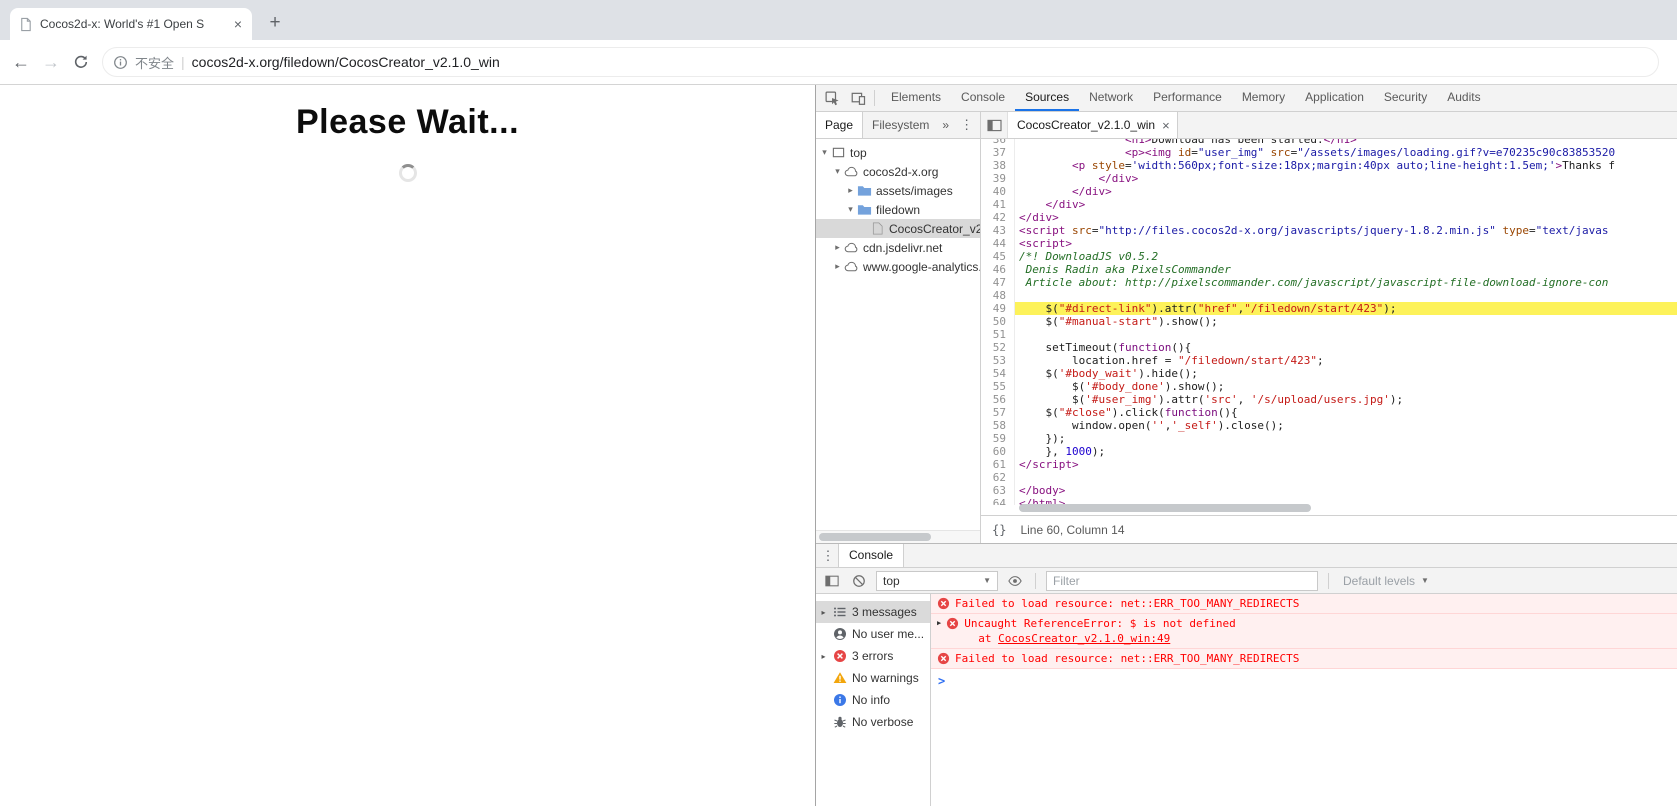  Describe the element at coordinates (1047, 98) in the screenshot. I see `devtools-tab-sources: Sources` at that location.